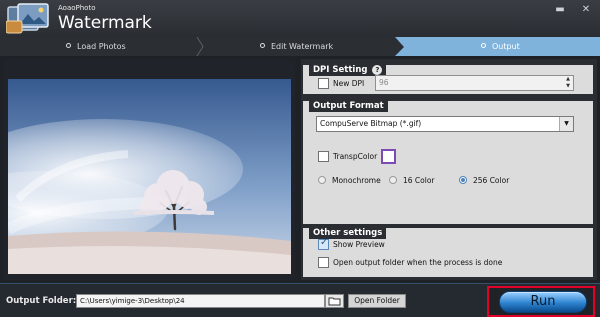 This screenshot has width=600, height=317. Describe the element at coordinates (586, 10) in the screenshot. I see `close-button: ✕` at that location.